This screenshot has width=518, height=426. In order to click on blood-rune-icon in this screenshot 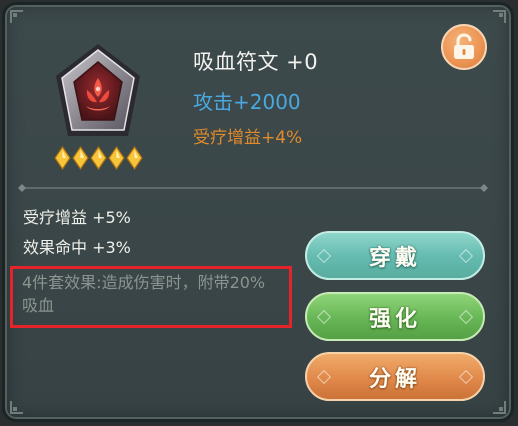, I will do `click(98, 92)`.